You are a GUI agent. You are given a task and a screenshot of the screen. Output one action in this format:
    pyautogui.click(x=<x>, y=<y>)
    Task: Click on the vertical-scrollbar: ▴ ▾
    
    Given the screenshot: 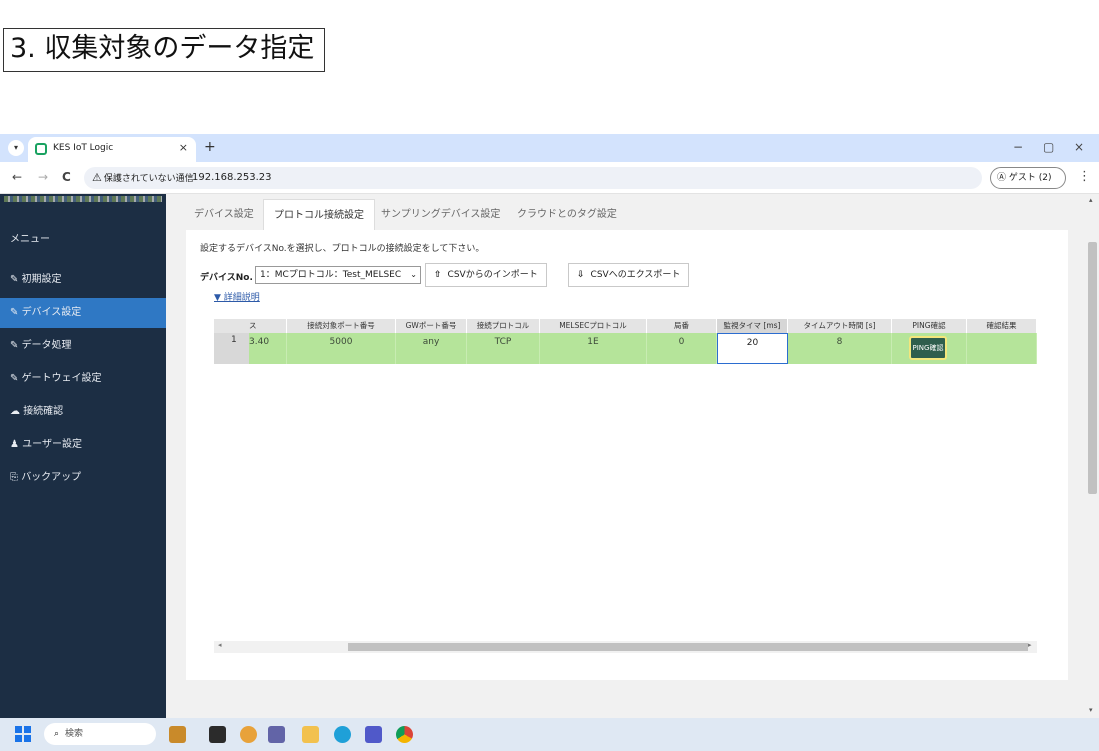 What is the action you would take?
    pyautogui.click(x=1092, y=456)
    